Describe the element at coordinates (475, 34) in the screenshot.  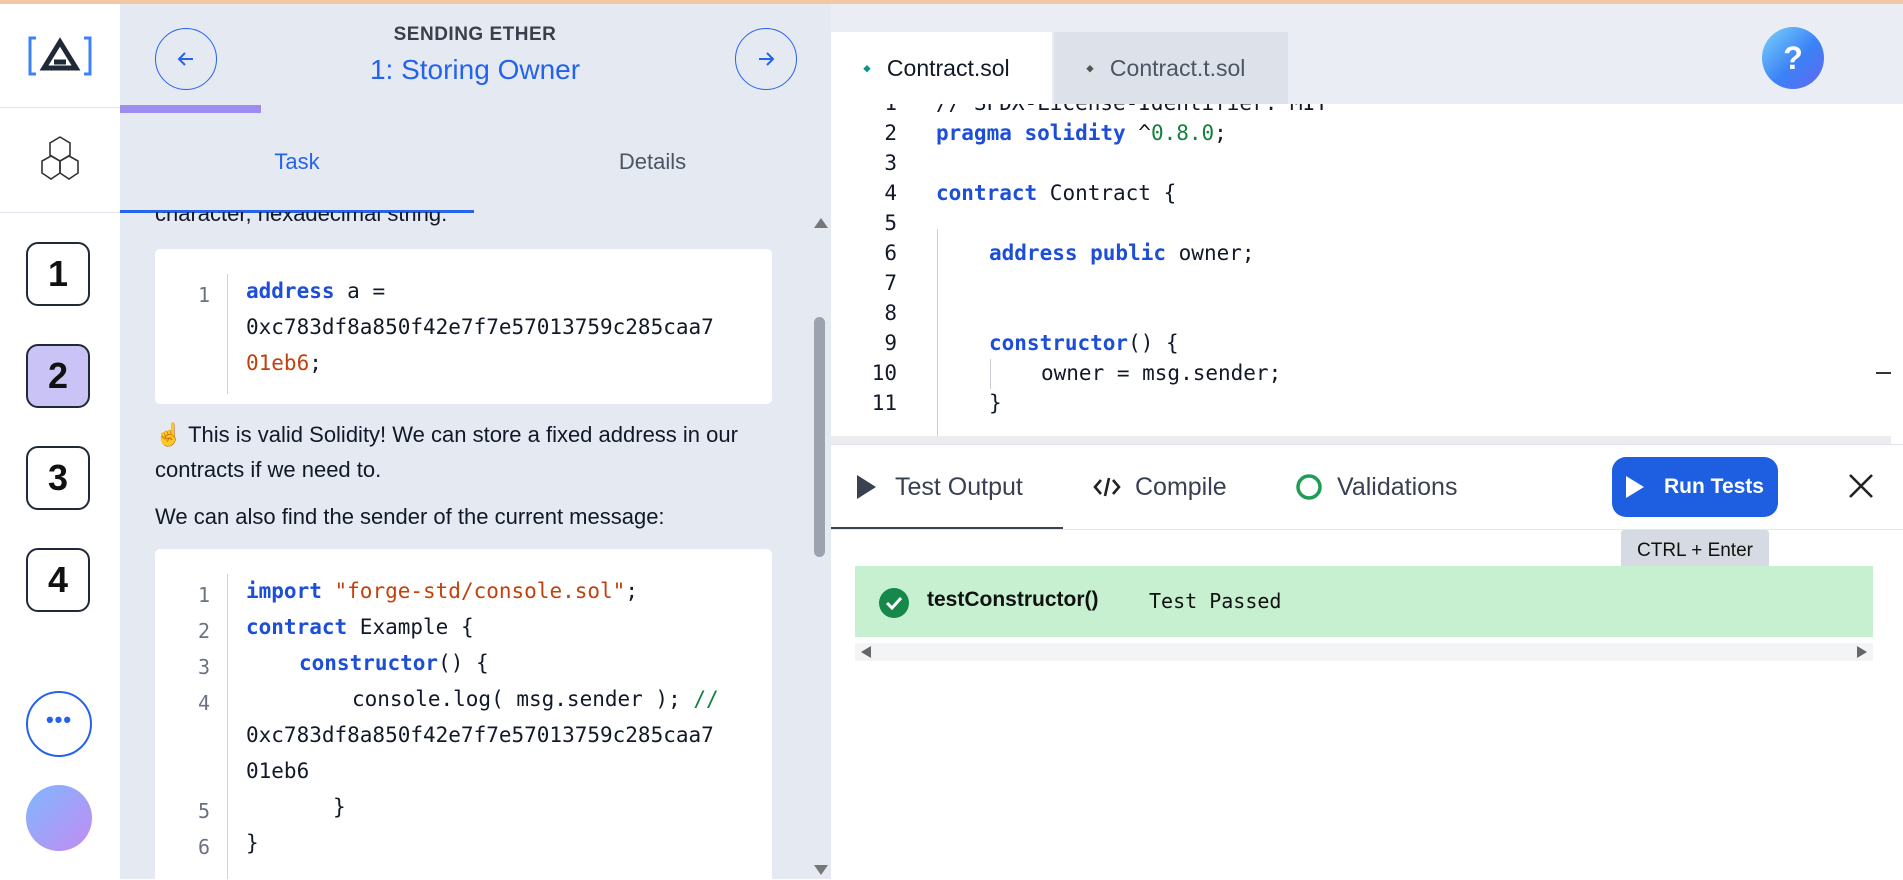
I see `stage-label: SENDING ETHER` at that location.